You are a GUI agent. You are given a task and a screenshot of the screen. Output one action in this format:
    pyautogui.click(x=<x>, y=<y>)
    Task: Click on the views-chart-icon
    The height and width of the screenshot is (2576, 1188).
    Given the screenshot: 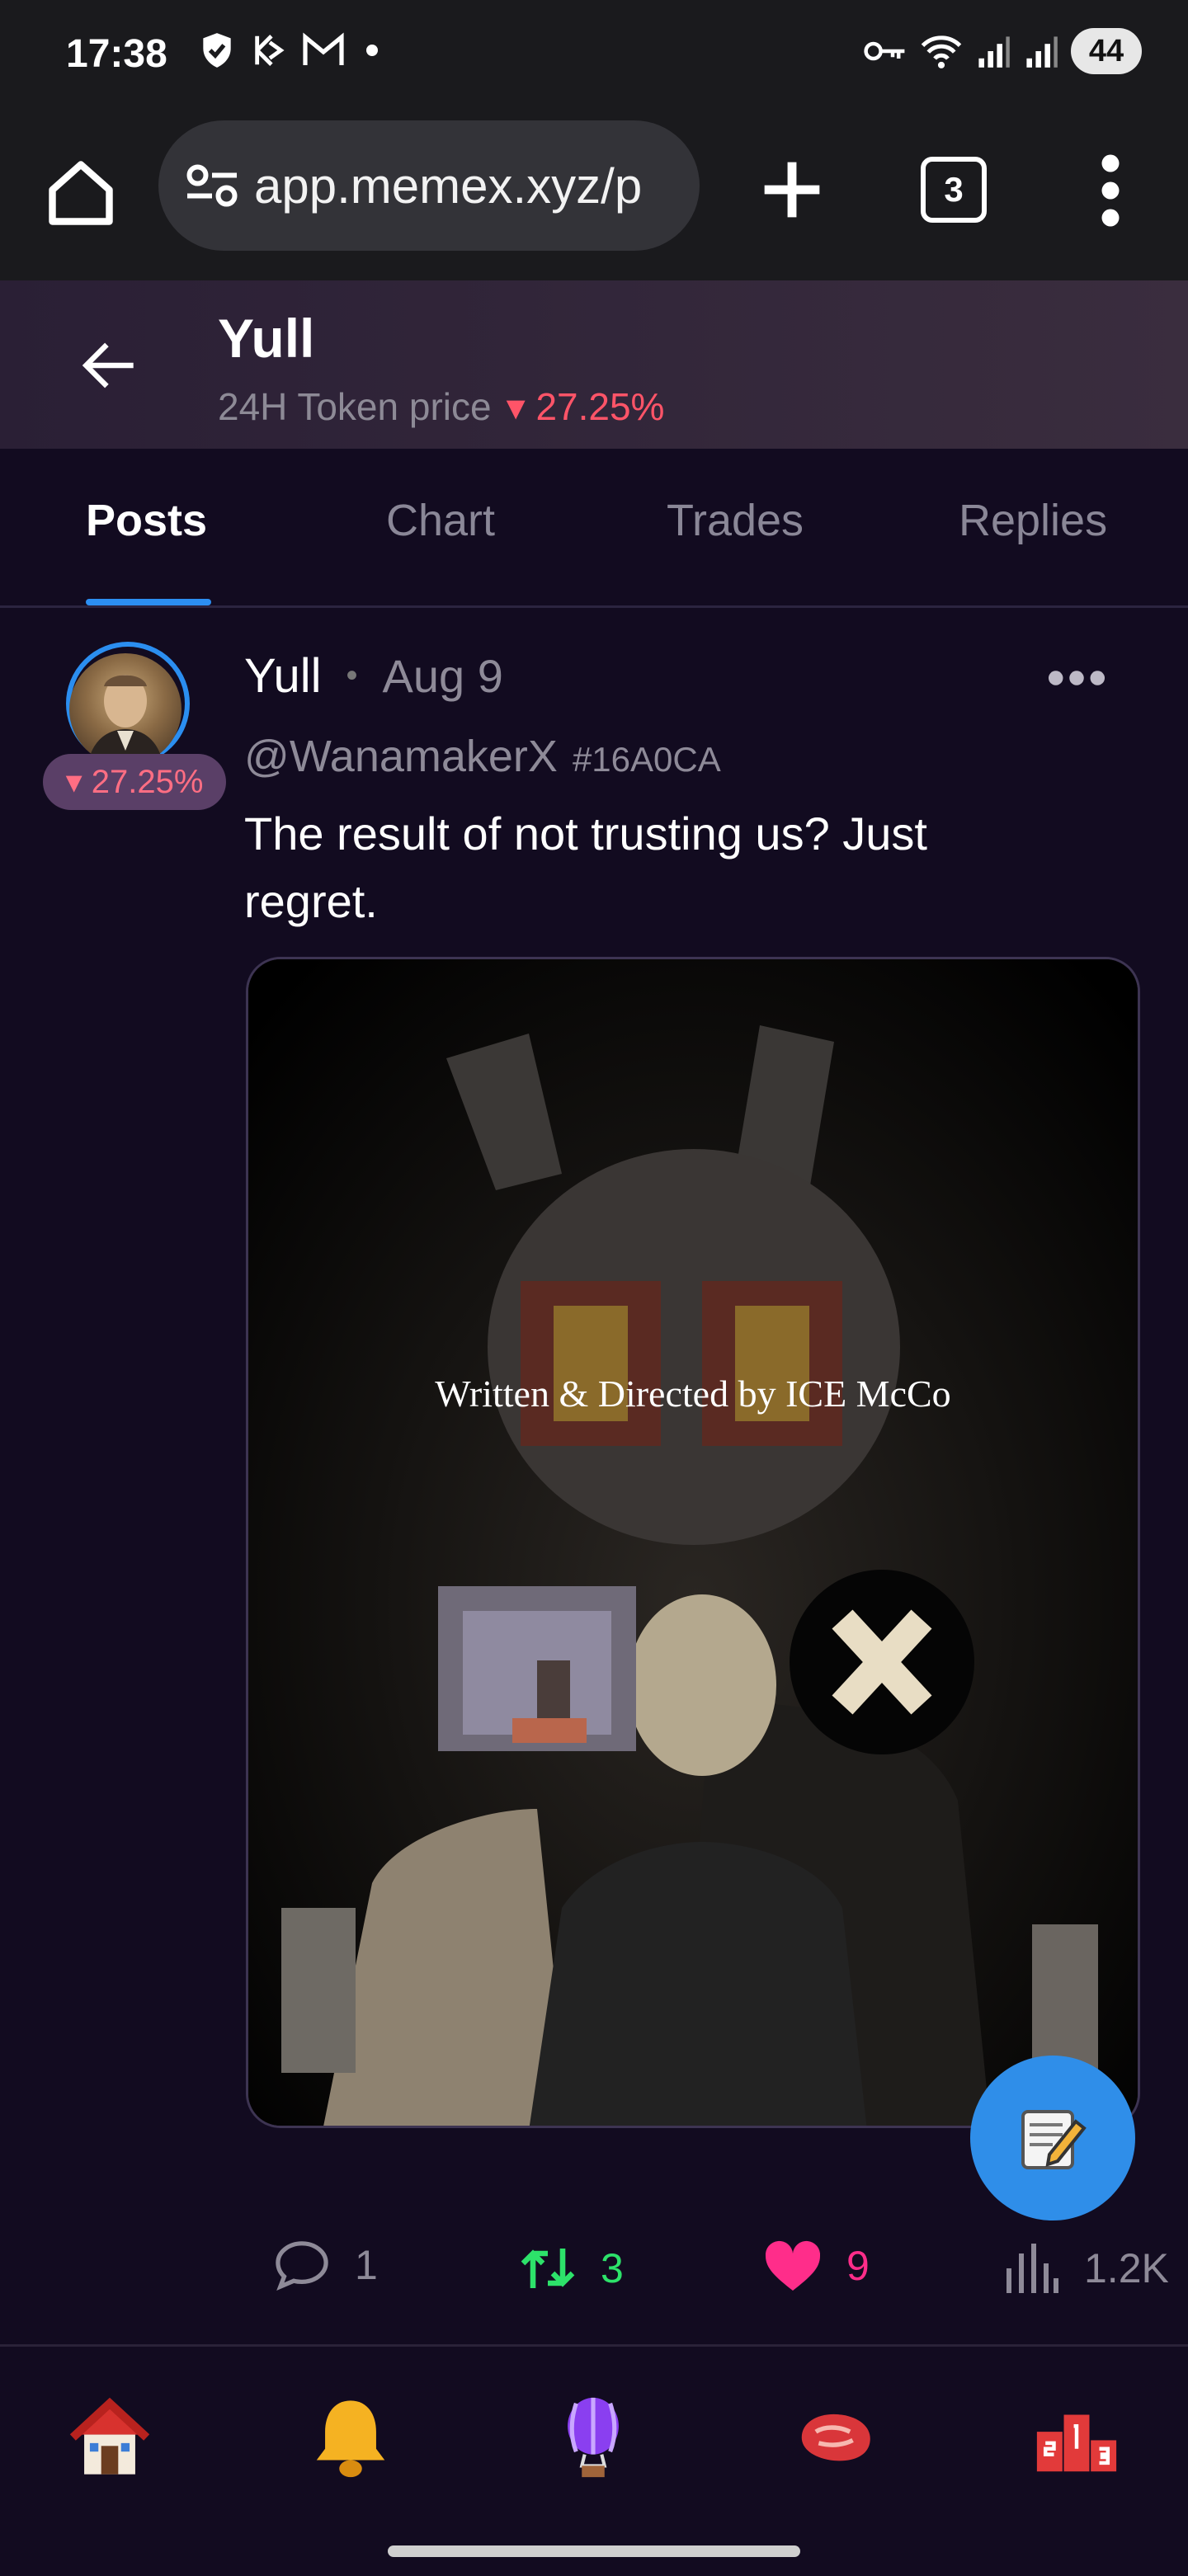 What is the action you would take?
    pyautogui.click(x=1032, y=2268)
    